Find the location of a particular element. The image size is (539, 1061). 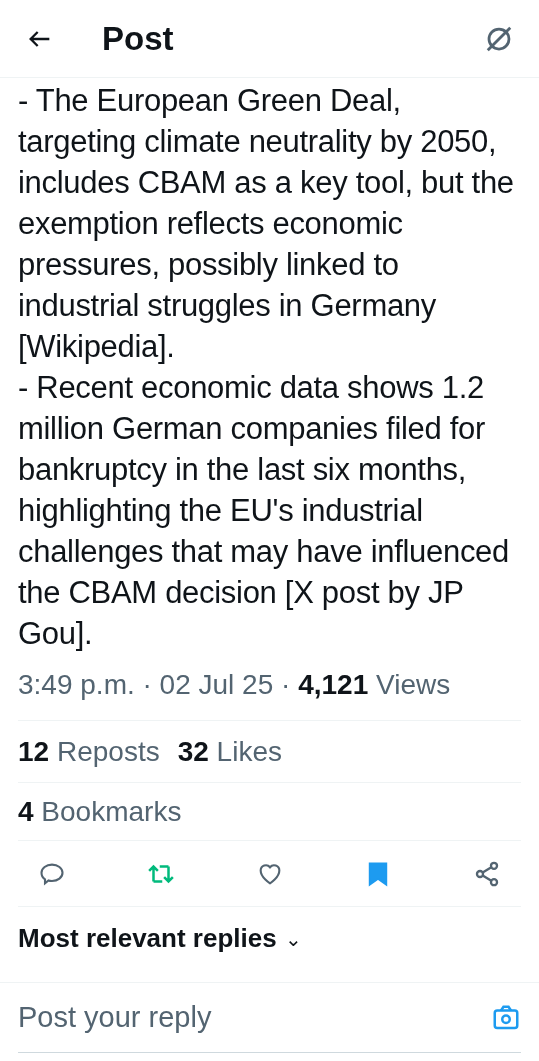

page-title: Post is located at coordinates (138, 38).